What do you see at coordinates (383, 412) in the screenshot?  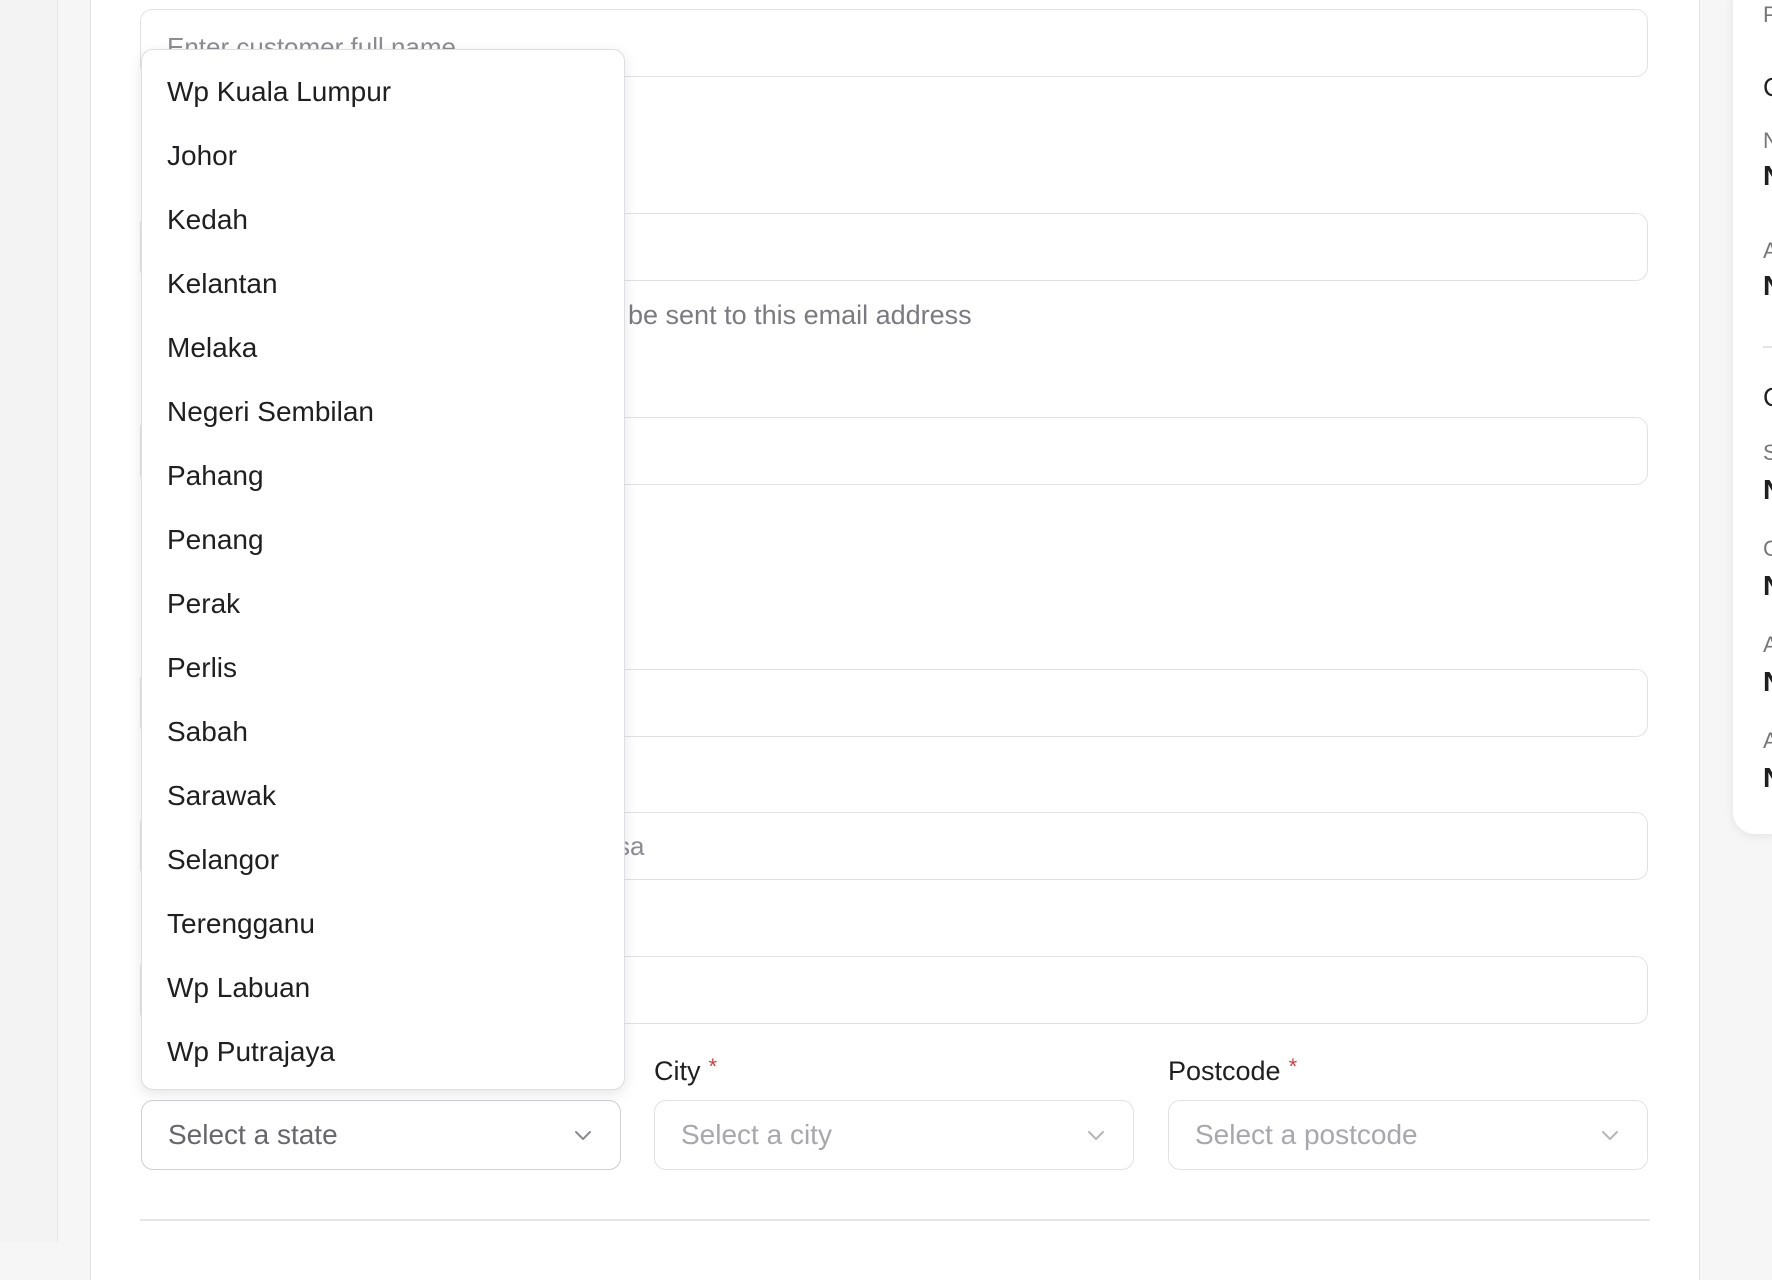 I see `state-option: Negeri Sembilan` at bounding box center [383, 412].